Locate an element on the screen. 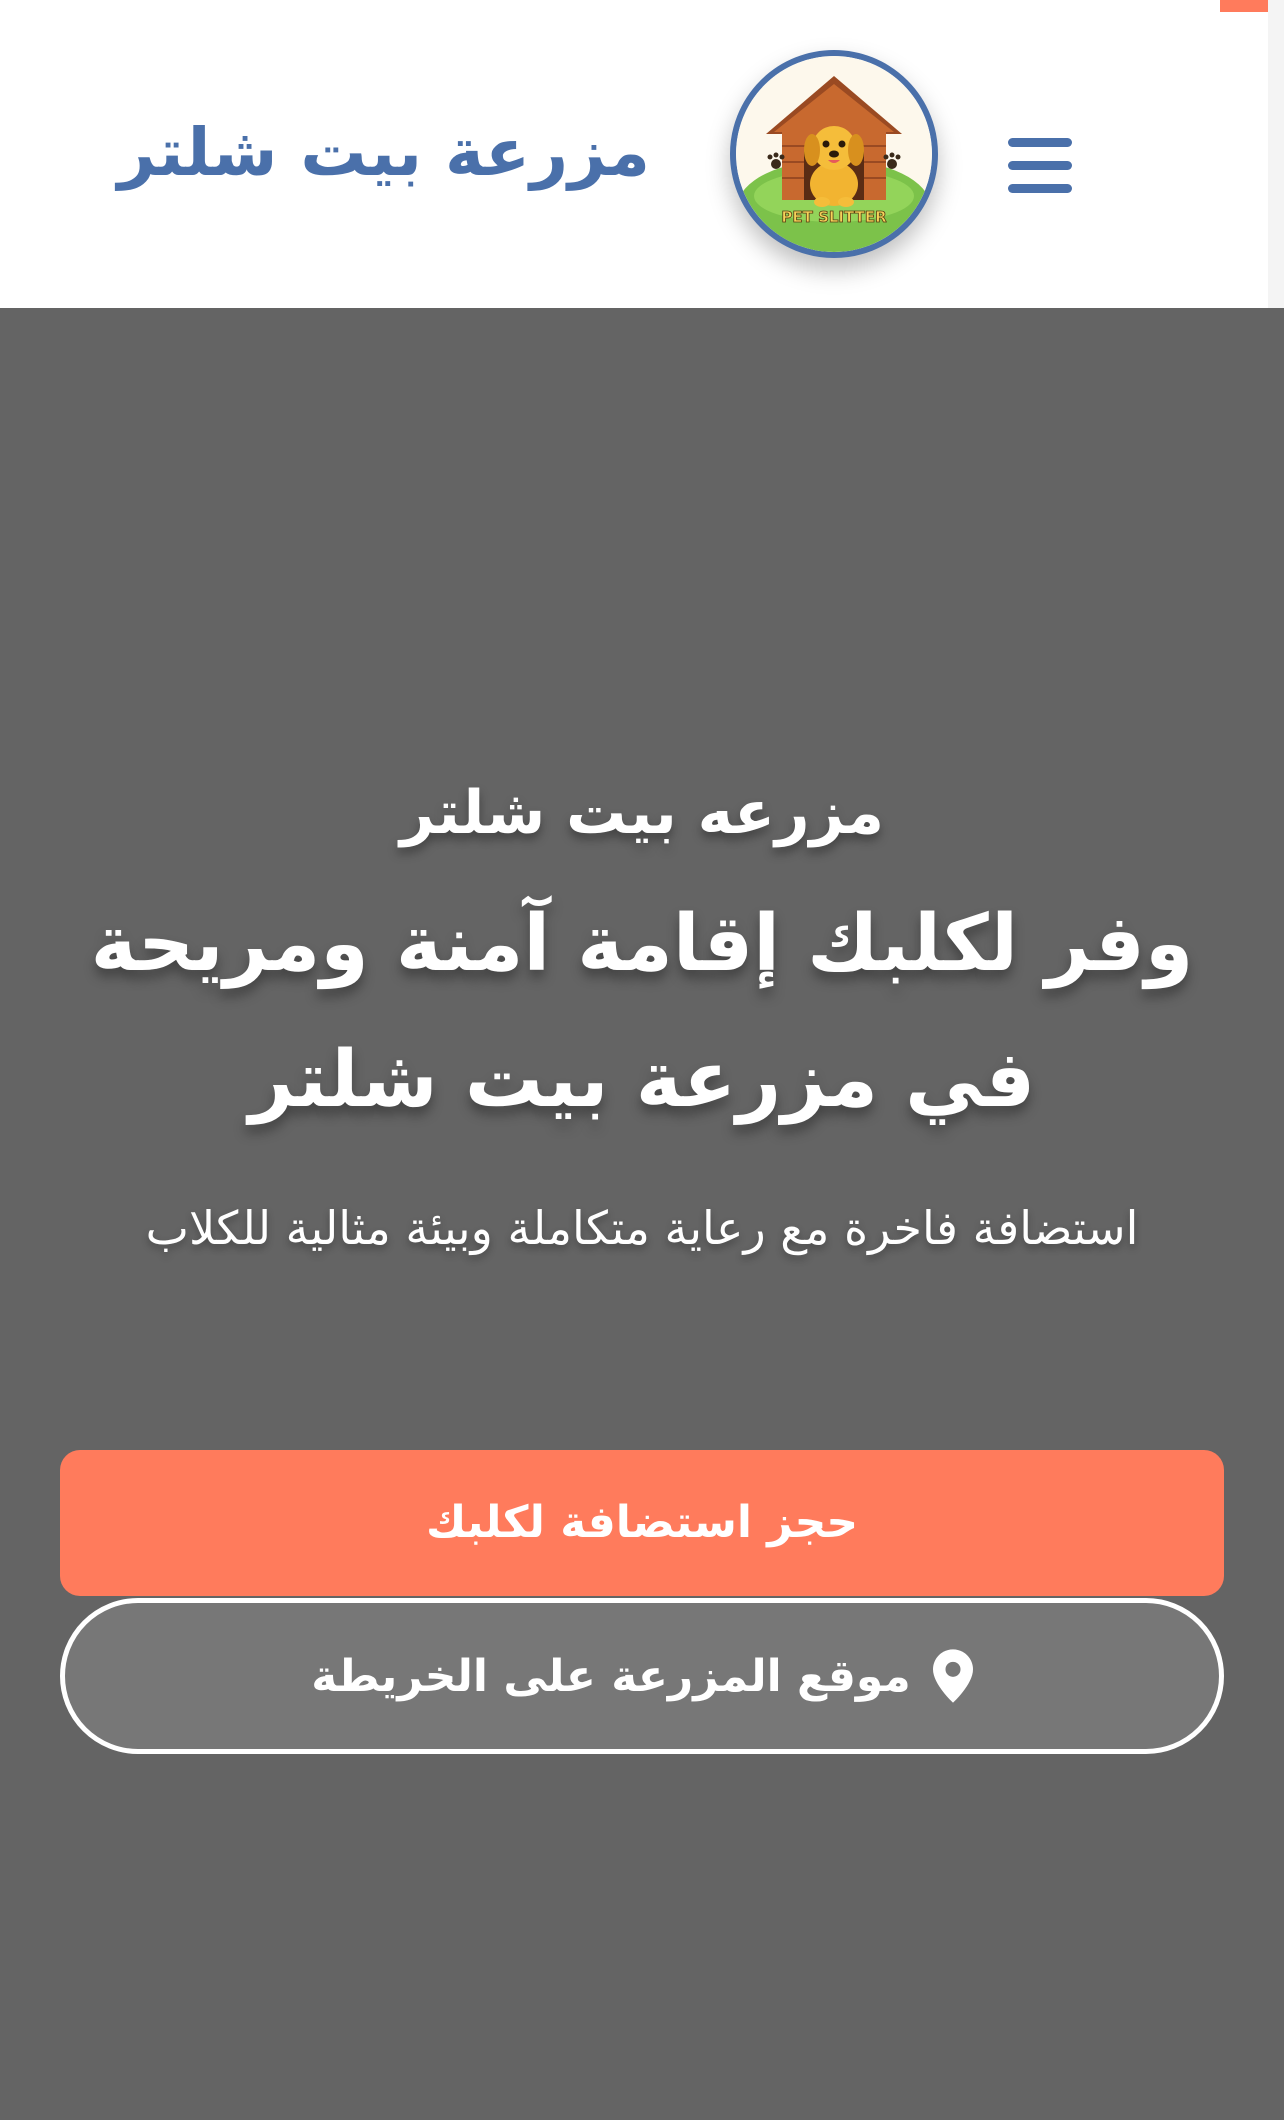  farm-location-map-button: موقع المزرعة على الخريطة is located at coordinates (642, 1676).